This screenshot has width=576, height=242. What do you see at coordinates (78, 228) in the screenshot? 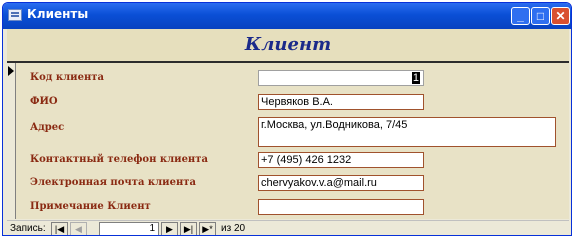
I see `previous-record-button: ◀` at bounding box center [78, 228].